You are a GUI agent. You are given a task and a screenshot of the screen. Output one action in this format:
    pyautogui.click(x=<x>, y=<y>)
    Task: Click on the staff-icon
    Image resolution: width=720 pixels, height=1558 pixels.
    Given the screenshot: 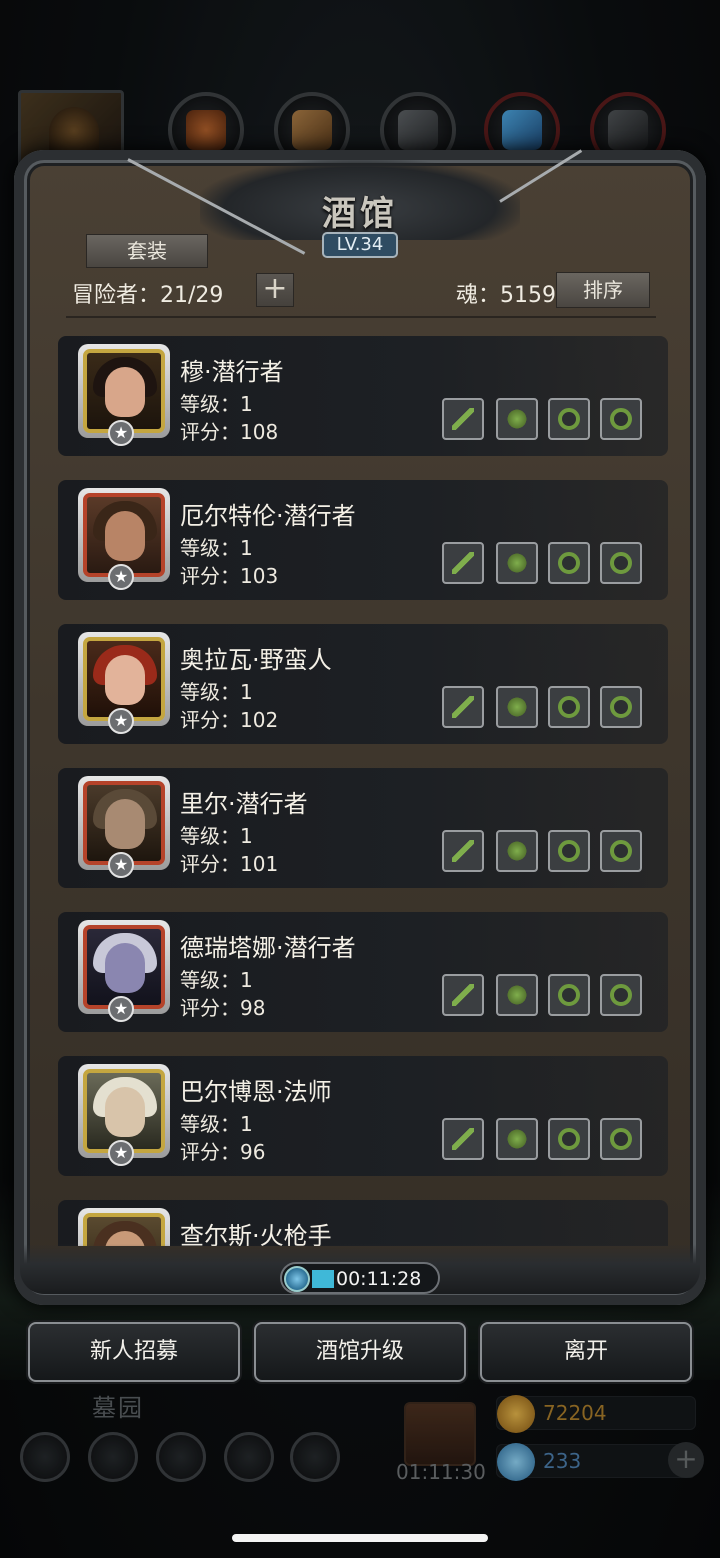 What is the action you would take?
    pyautogui.click(x=463, y=1139)
    